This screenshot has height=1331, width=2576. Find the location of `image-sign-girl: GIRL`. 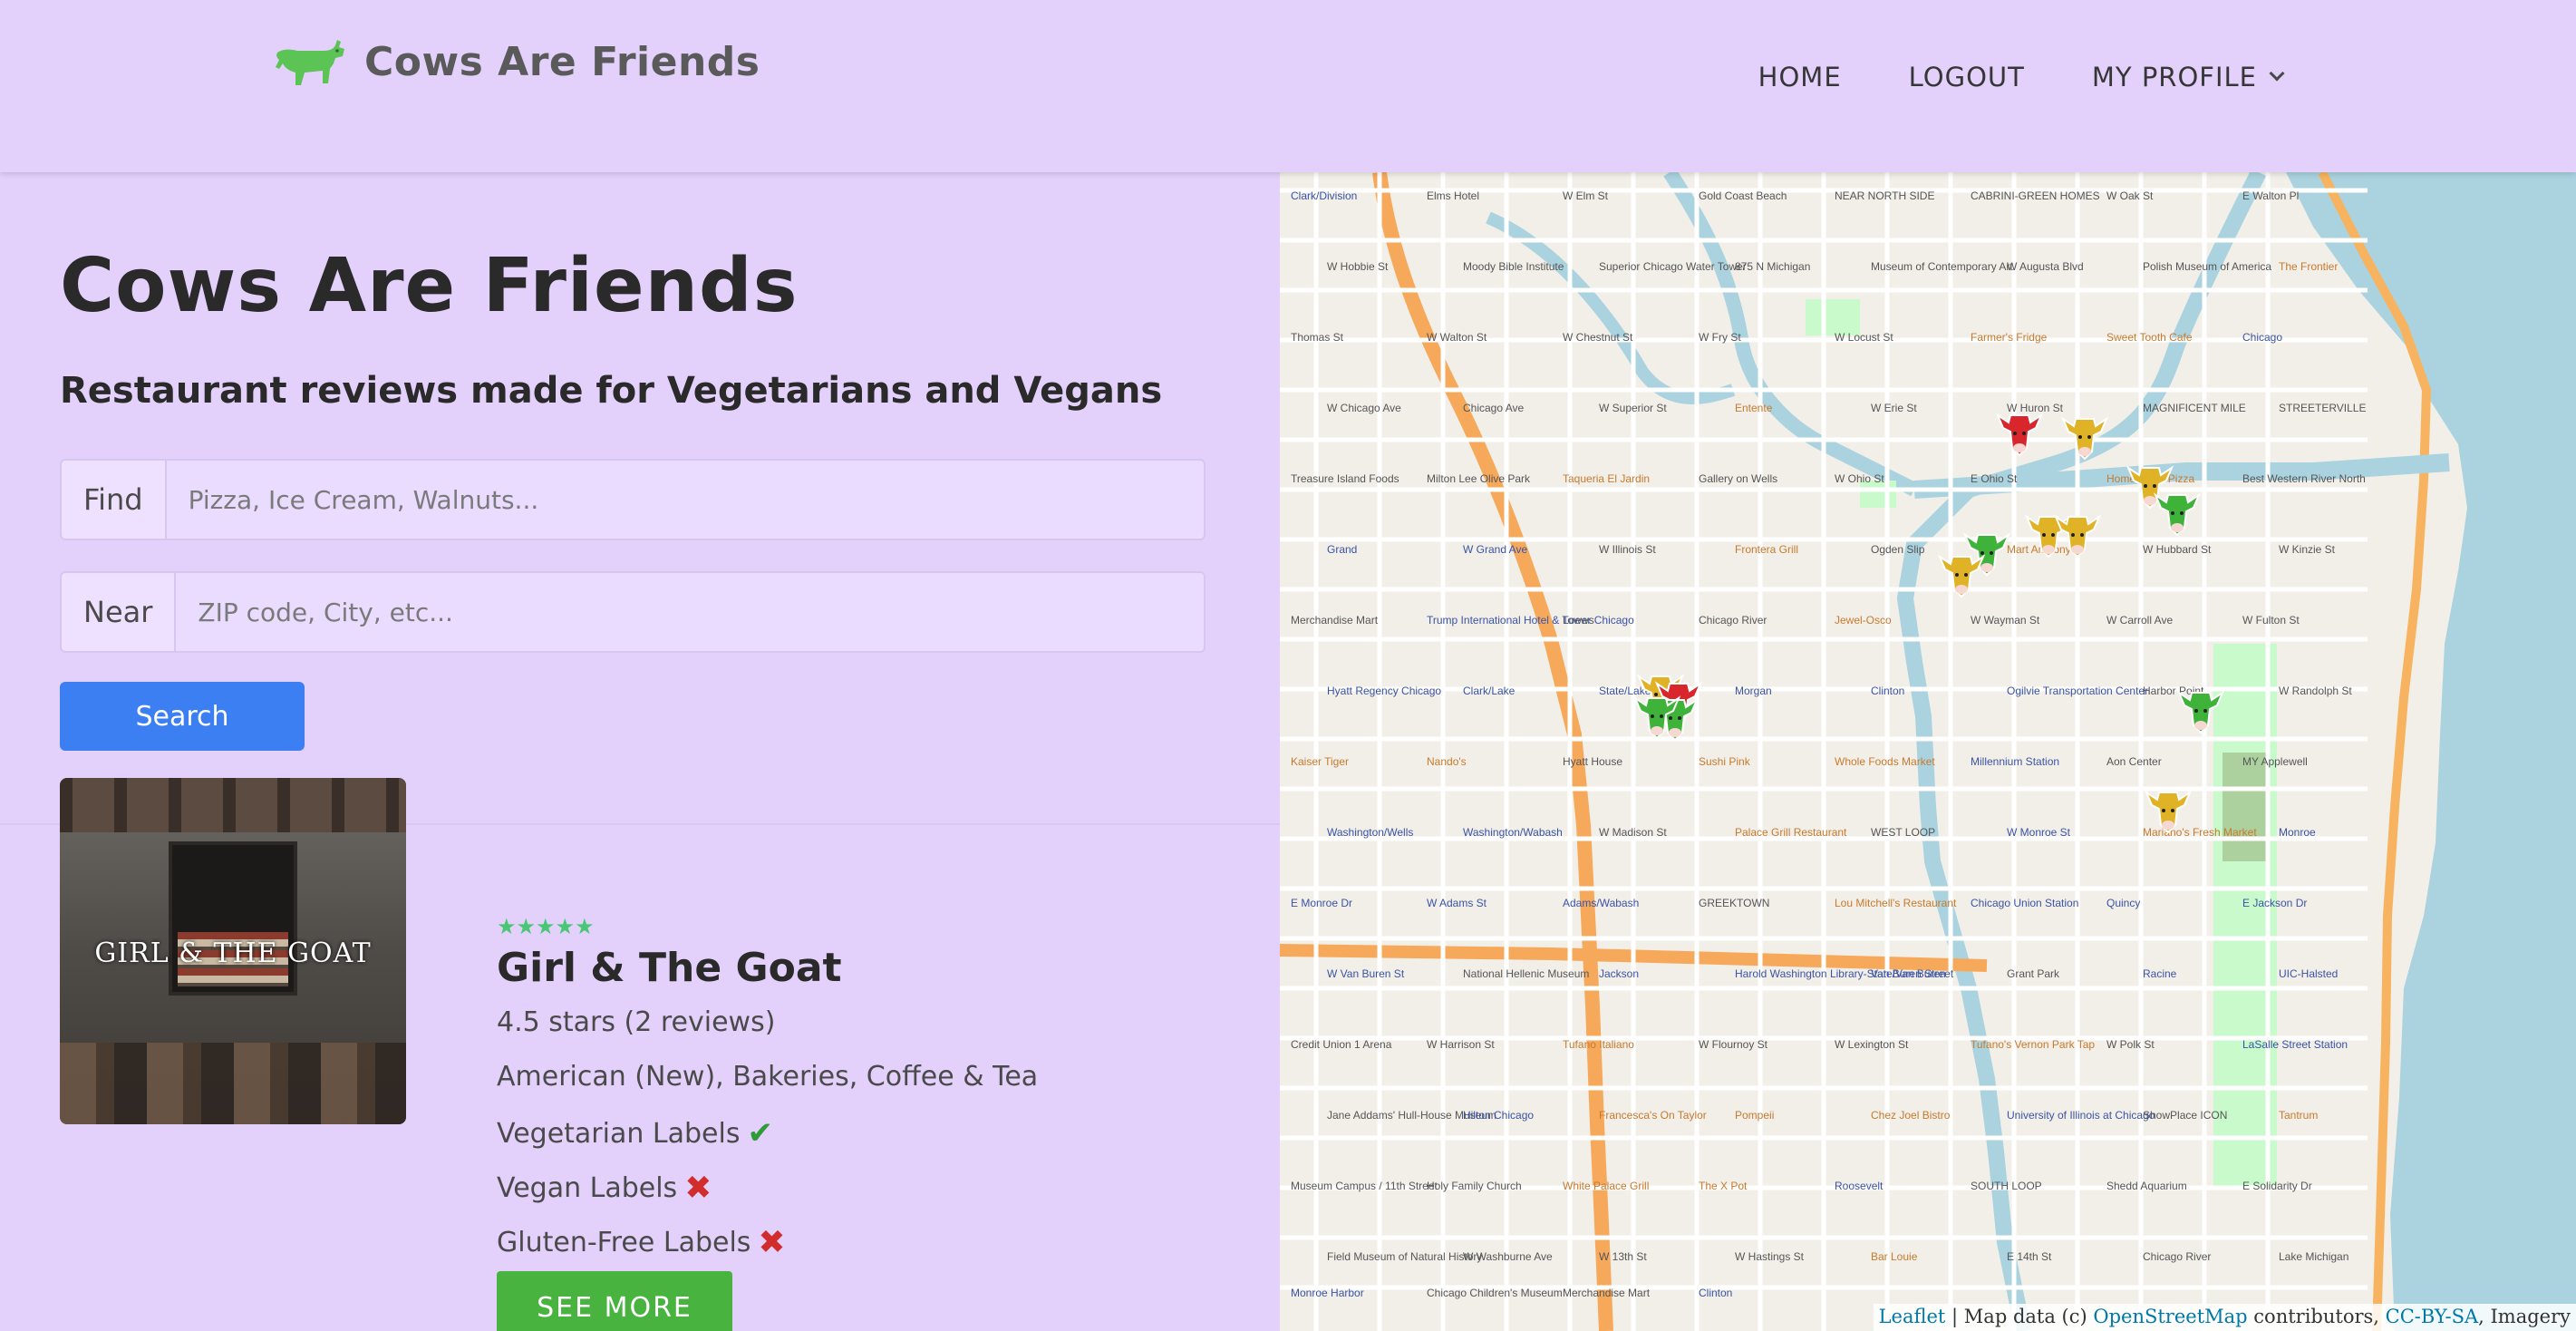

image-sign-girl: GIRL is located at coordinates (131, 953).